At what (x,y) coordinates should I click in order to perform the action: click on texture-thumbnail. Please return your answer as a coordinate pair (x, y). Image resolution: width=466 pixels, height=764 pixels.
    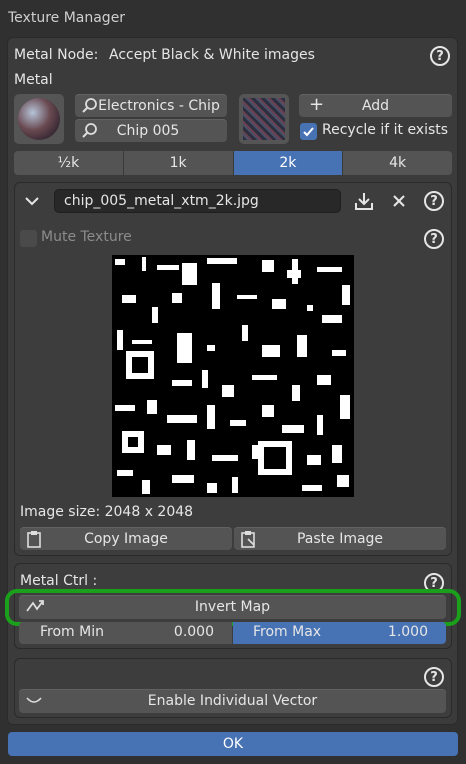
    Looking at the image, I should click on (264, 119).